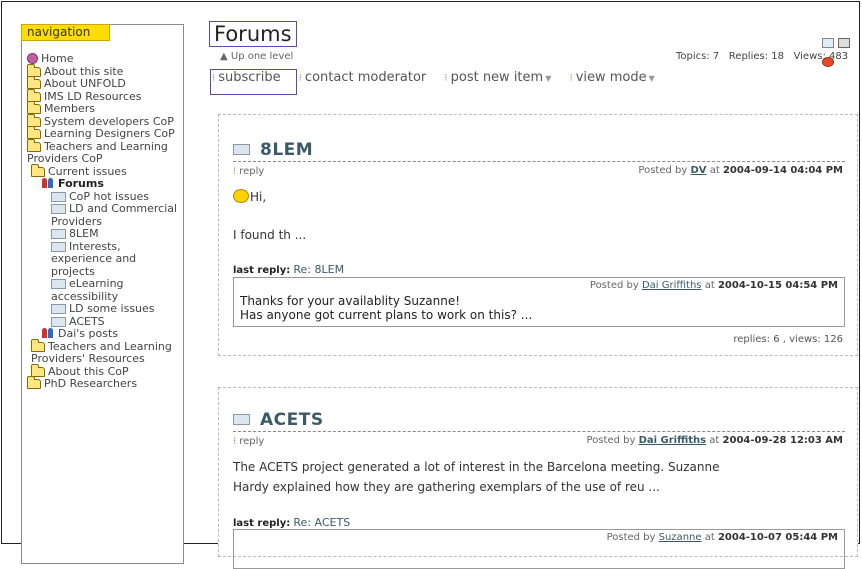 The height and width of the screenshot is (569, 862). Describe the element at coordinates (777, 285) in the screenshot. I see `reply-date: 2004-10-15 04:54 PM` at that location.